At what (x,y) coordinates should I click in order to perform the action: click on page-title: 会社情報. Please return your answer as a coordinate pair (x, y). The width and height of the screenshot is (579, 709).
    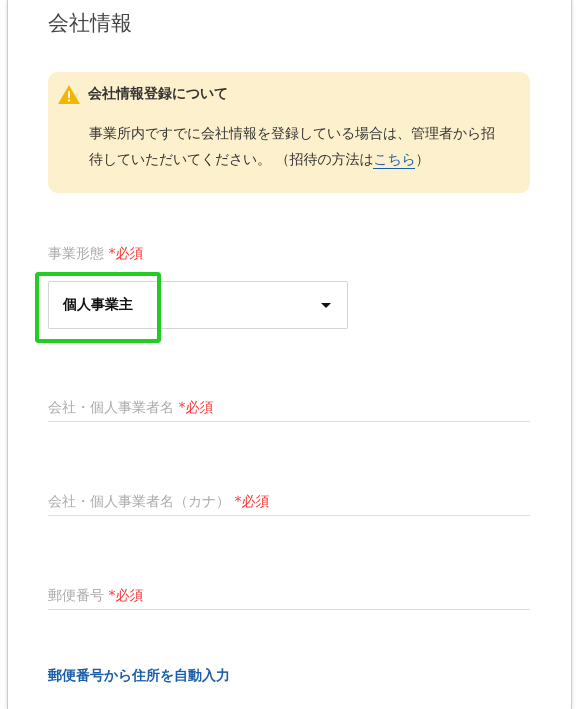
    Looking at the image, I should click on (90, 23).